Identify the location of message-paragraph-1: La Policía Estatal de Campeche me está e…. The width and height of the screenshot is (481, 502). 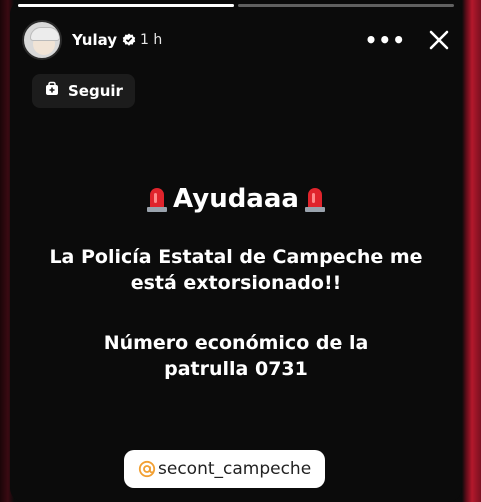
(236, 270).